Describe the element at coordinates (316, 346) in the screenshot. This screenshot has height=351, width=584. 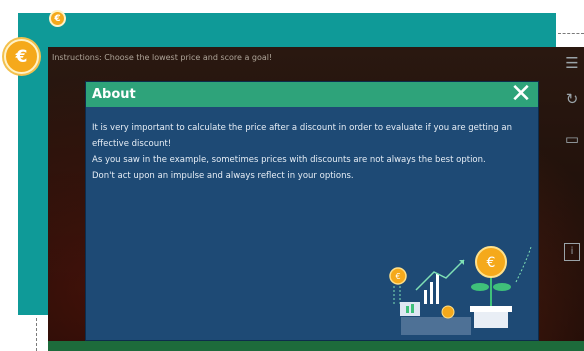
I see `pitch-strip` at that location.